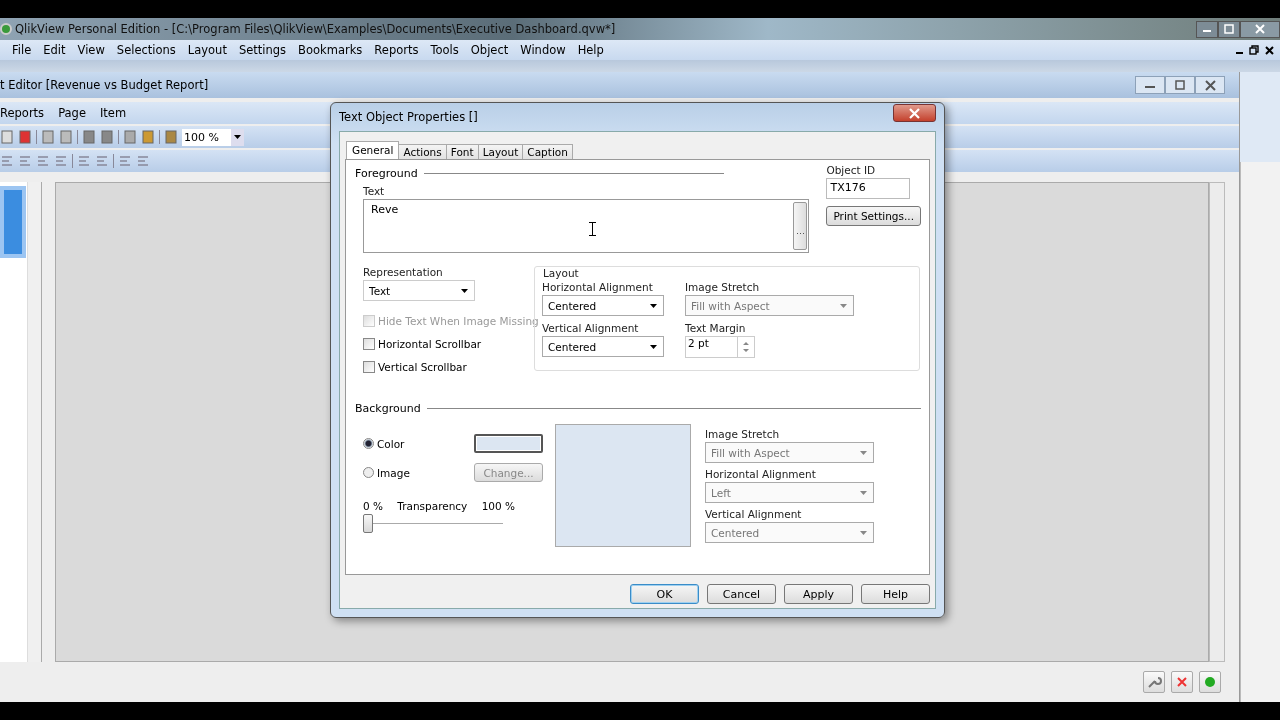  I want to click on menu-item: View, so click(91, 50).